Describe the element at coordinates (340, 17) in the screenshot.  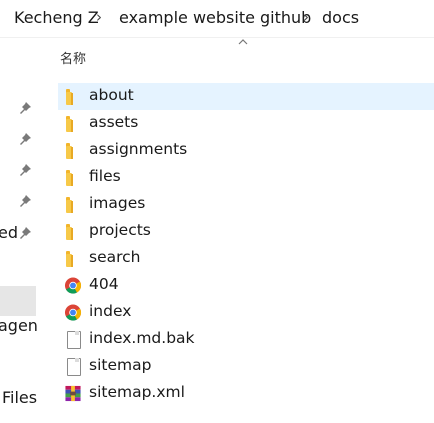
I see `breadcrumb-item-docs: docs` at that location.